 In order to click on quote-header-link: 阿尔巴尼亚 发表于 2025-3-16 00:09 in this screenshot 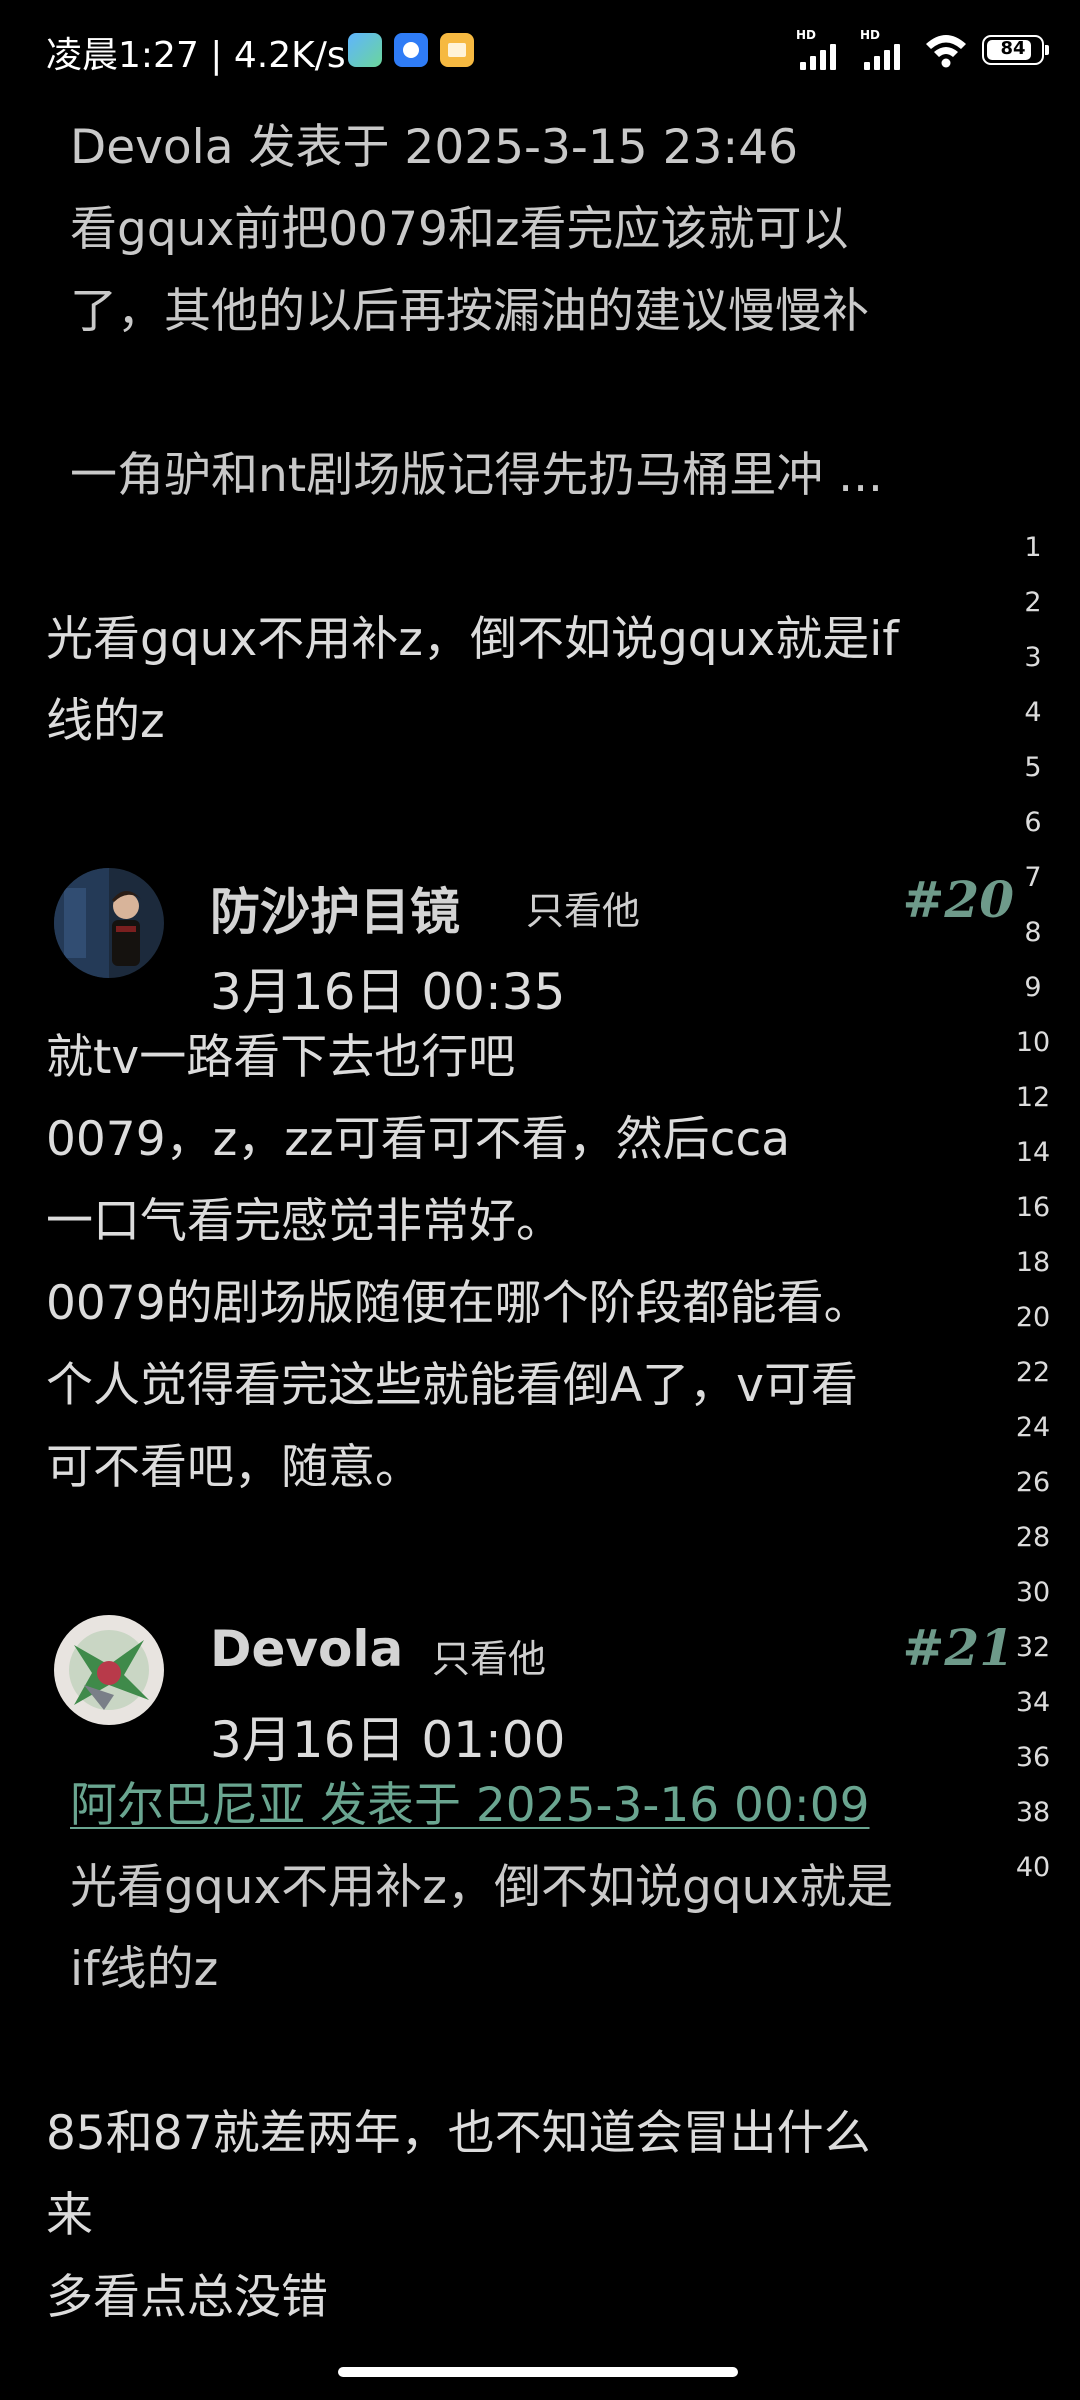, I will do `click(470, 1806)`.